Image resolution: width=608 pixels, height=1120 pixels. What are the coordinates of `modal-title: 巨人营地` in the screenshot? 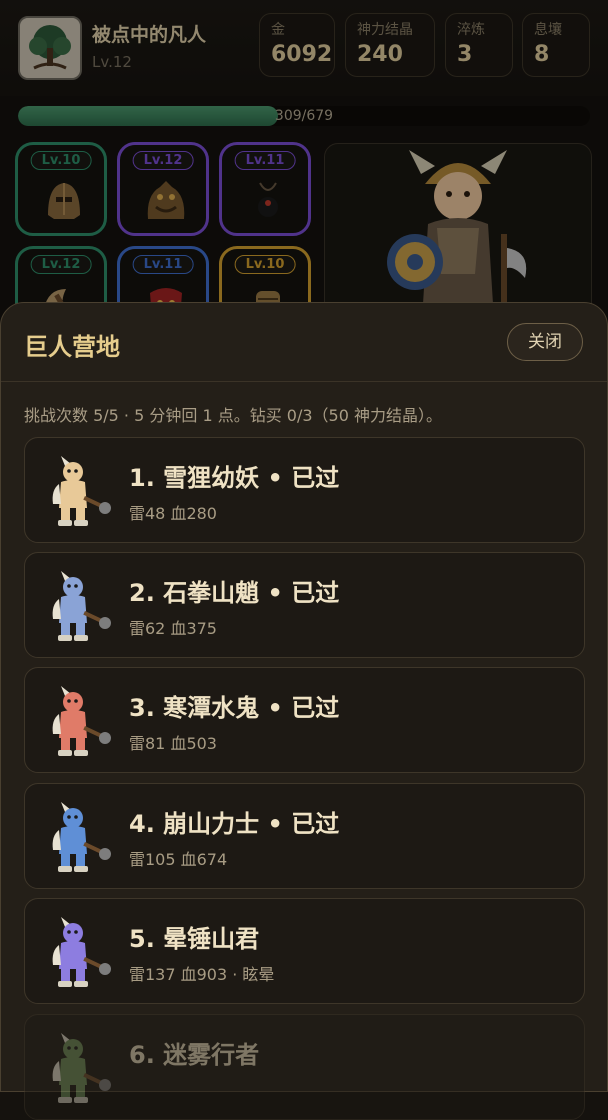 It's located at (72, 347).